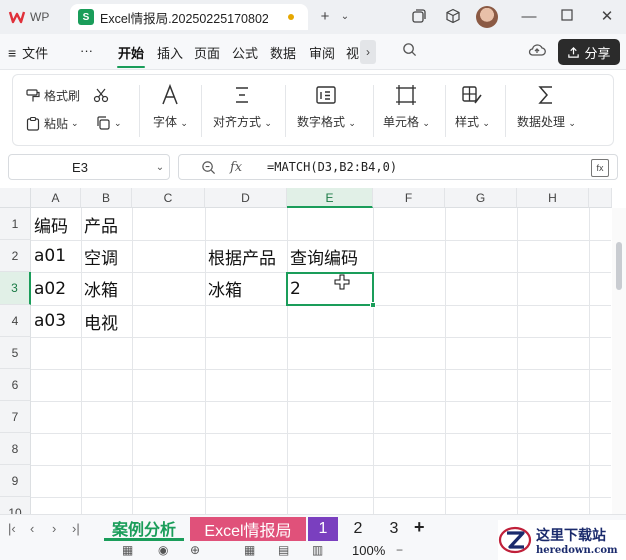 This screenshot has height=560, width=626. What do you see at coordinates (553, 198) in the screenshot?
I see `column-header-h: H` at bounding box center [553, 198].